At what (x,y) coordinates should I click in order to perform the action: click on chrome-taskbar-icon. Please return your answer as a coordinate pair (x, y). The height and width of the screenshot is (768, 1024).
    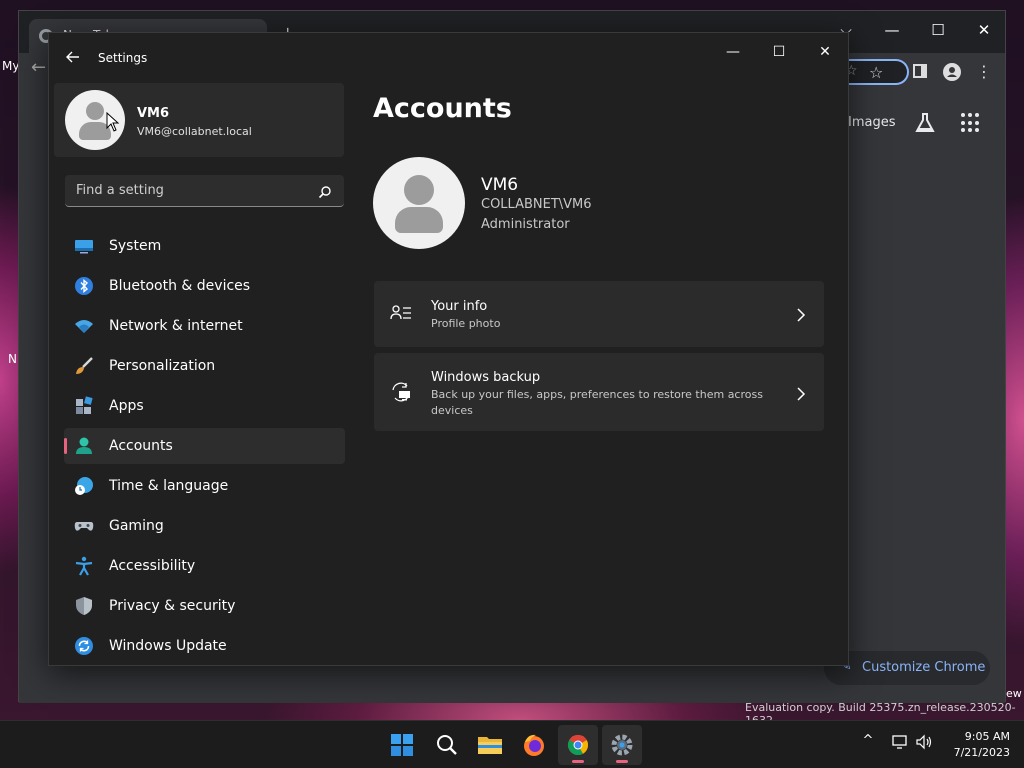
    Looking at the image, I should click on (578, 745).